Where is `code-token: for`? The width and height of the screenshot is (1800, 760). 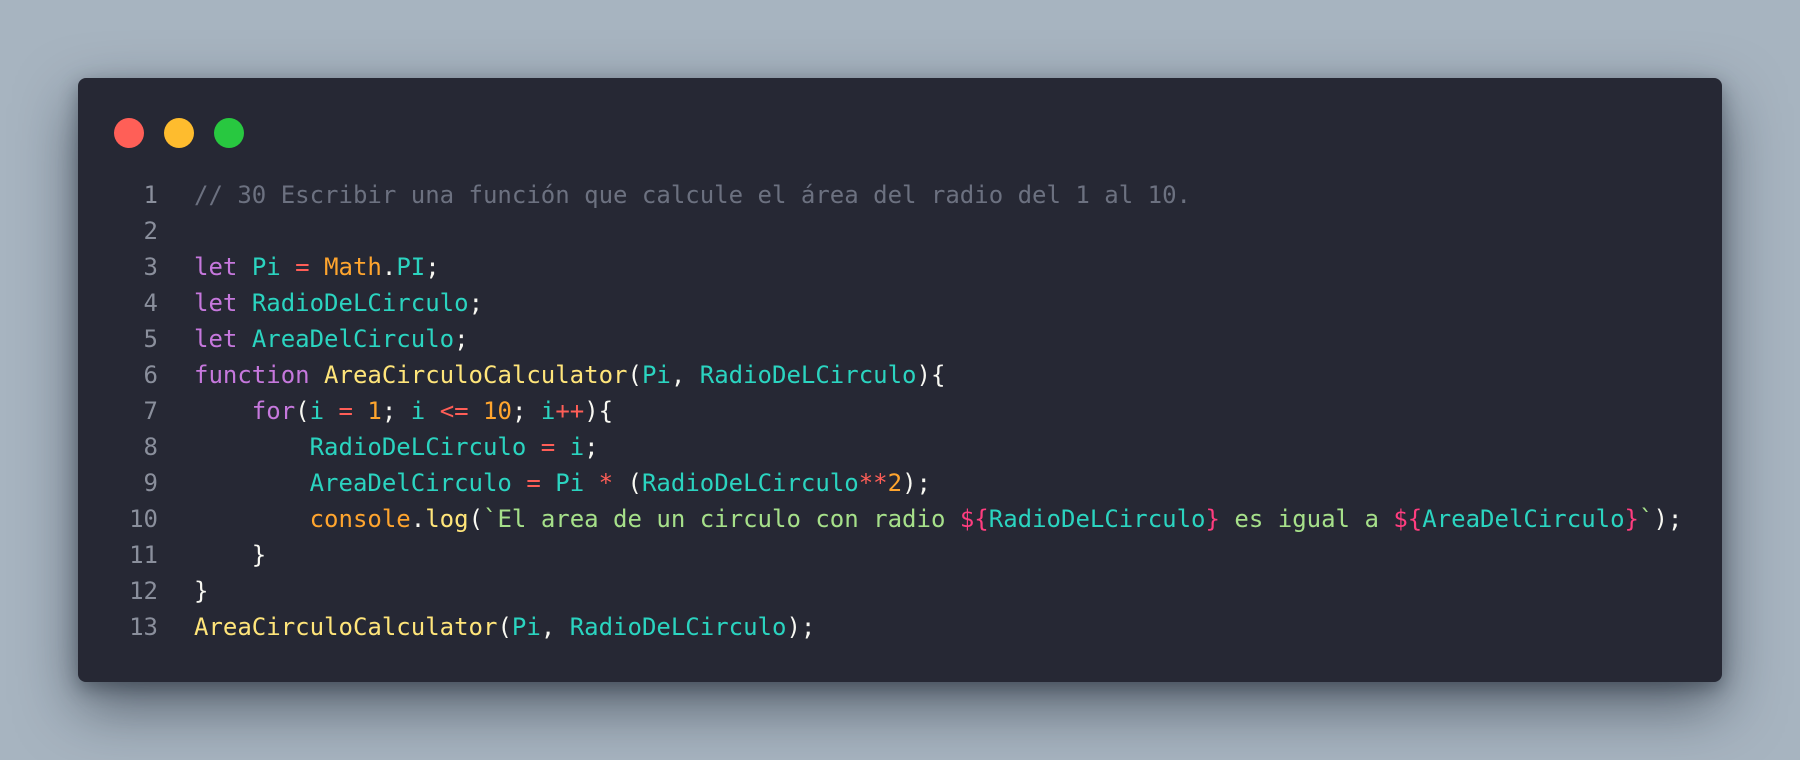
code-token: for is located at coordinates (273, 411).